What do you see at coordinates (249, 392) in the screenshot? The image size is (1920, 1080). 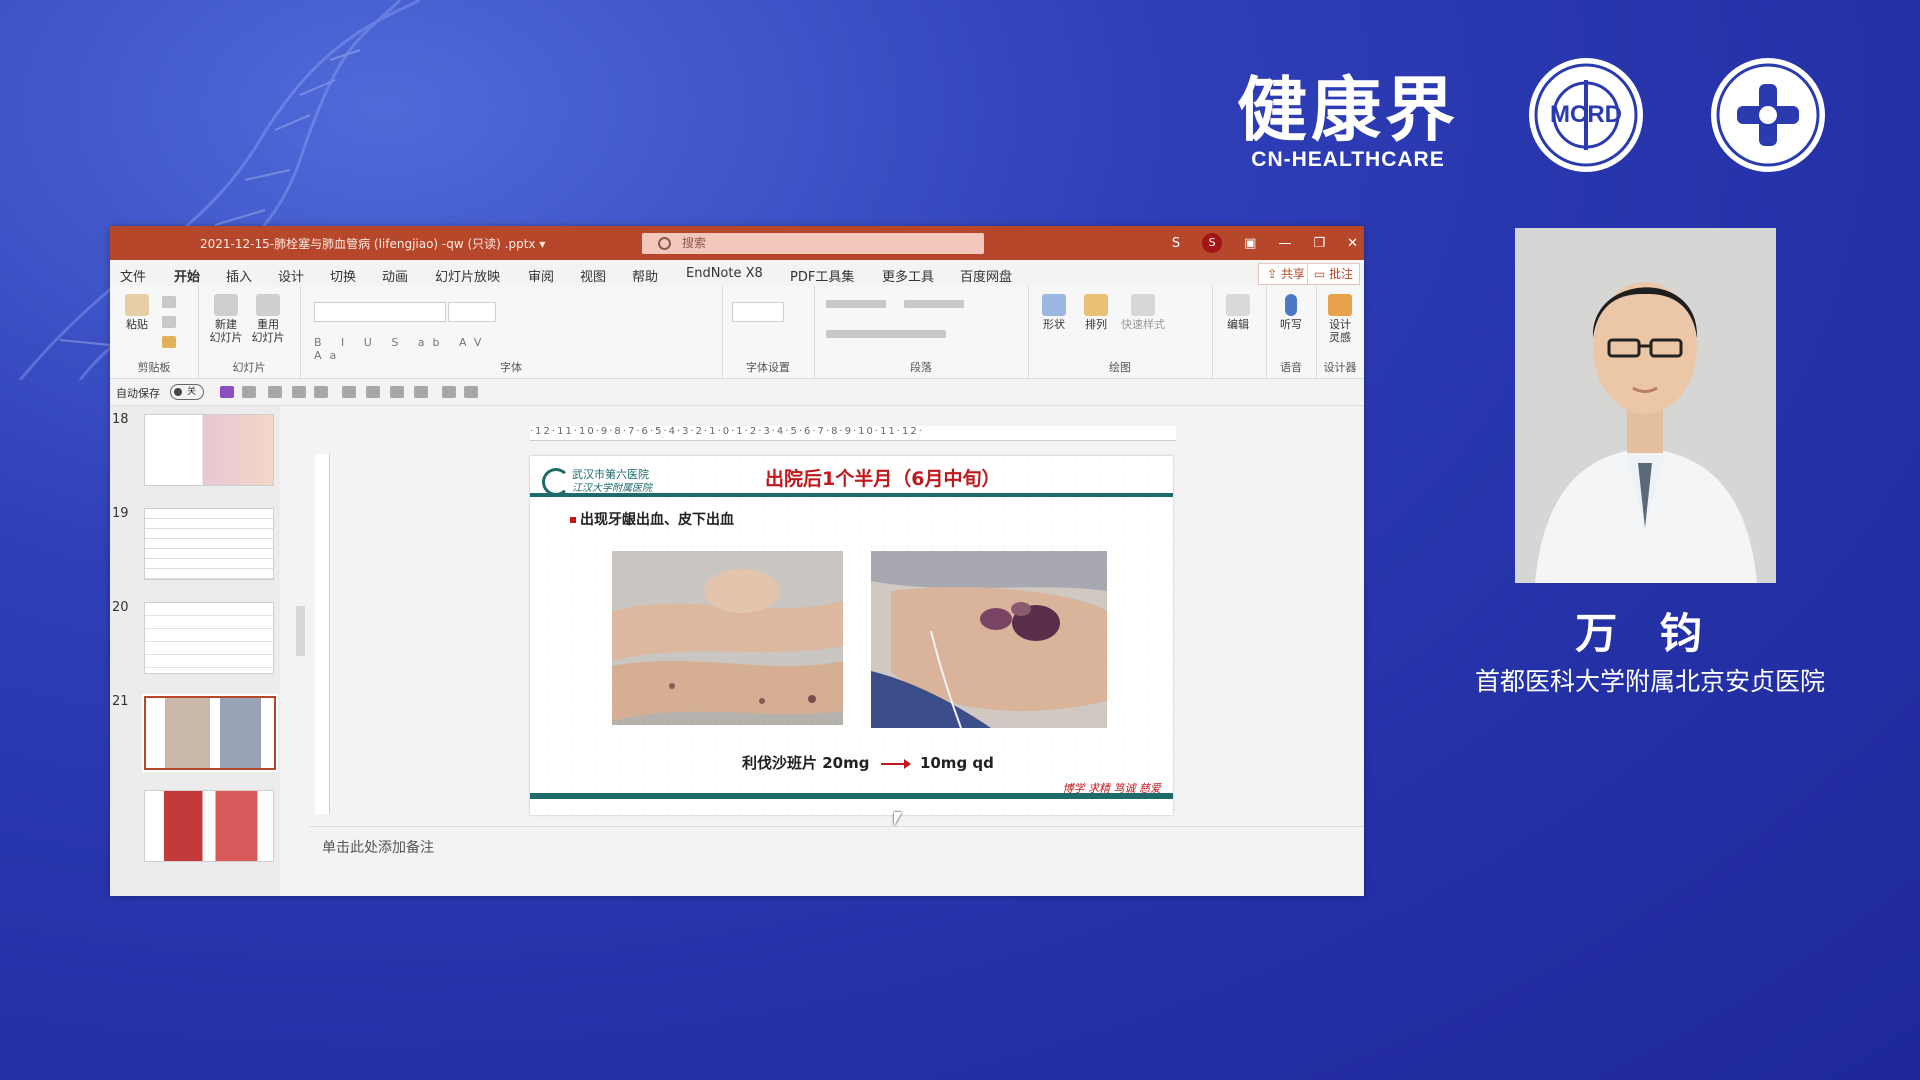 I see `undo-icon` at bounding box center [249, 392].